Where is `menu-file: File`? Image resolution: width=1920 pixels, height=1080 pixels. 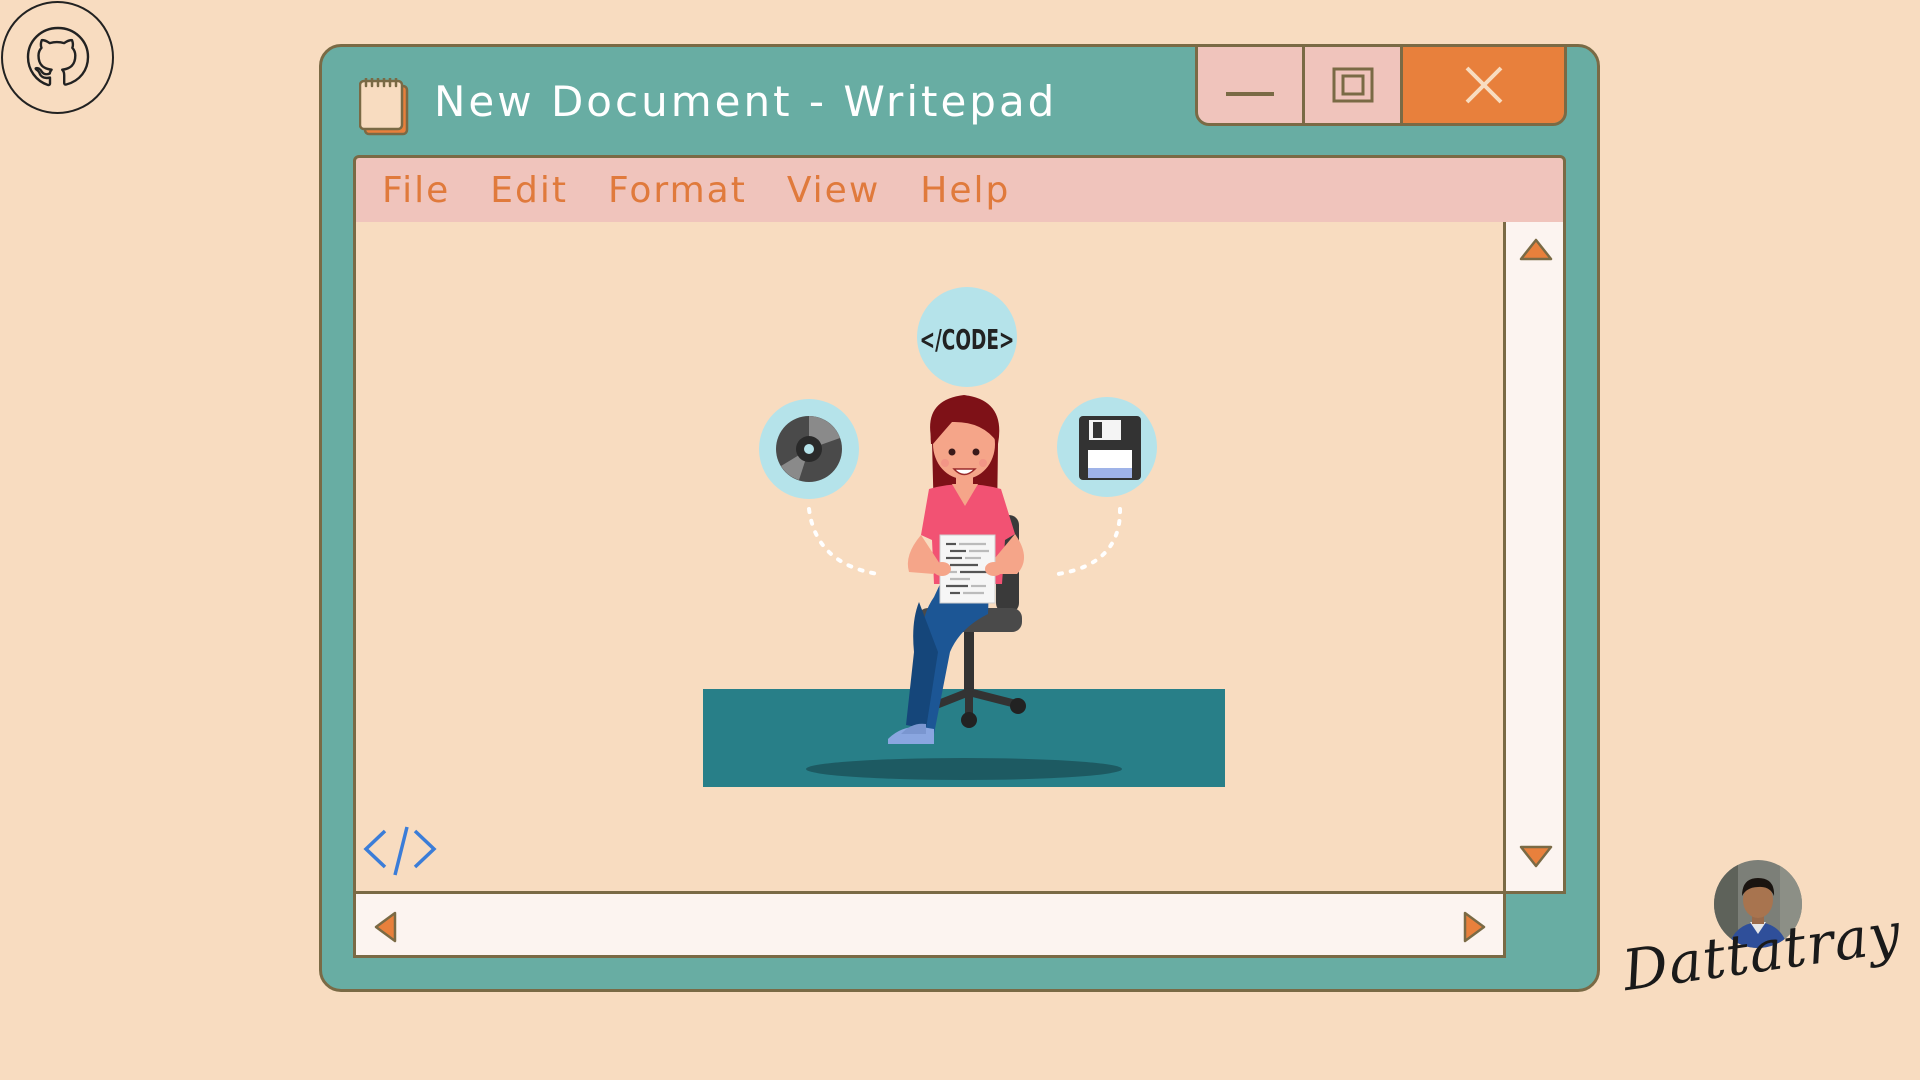
menu-file: File is located at coordinates (416, 190).